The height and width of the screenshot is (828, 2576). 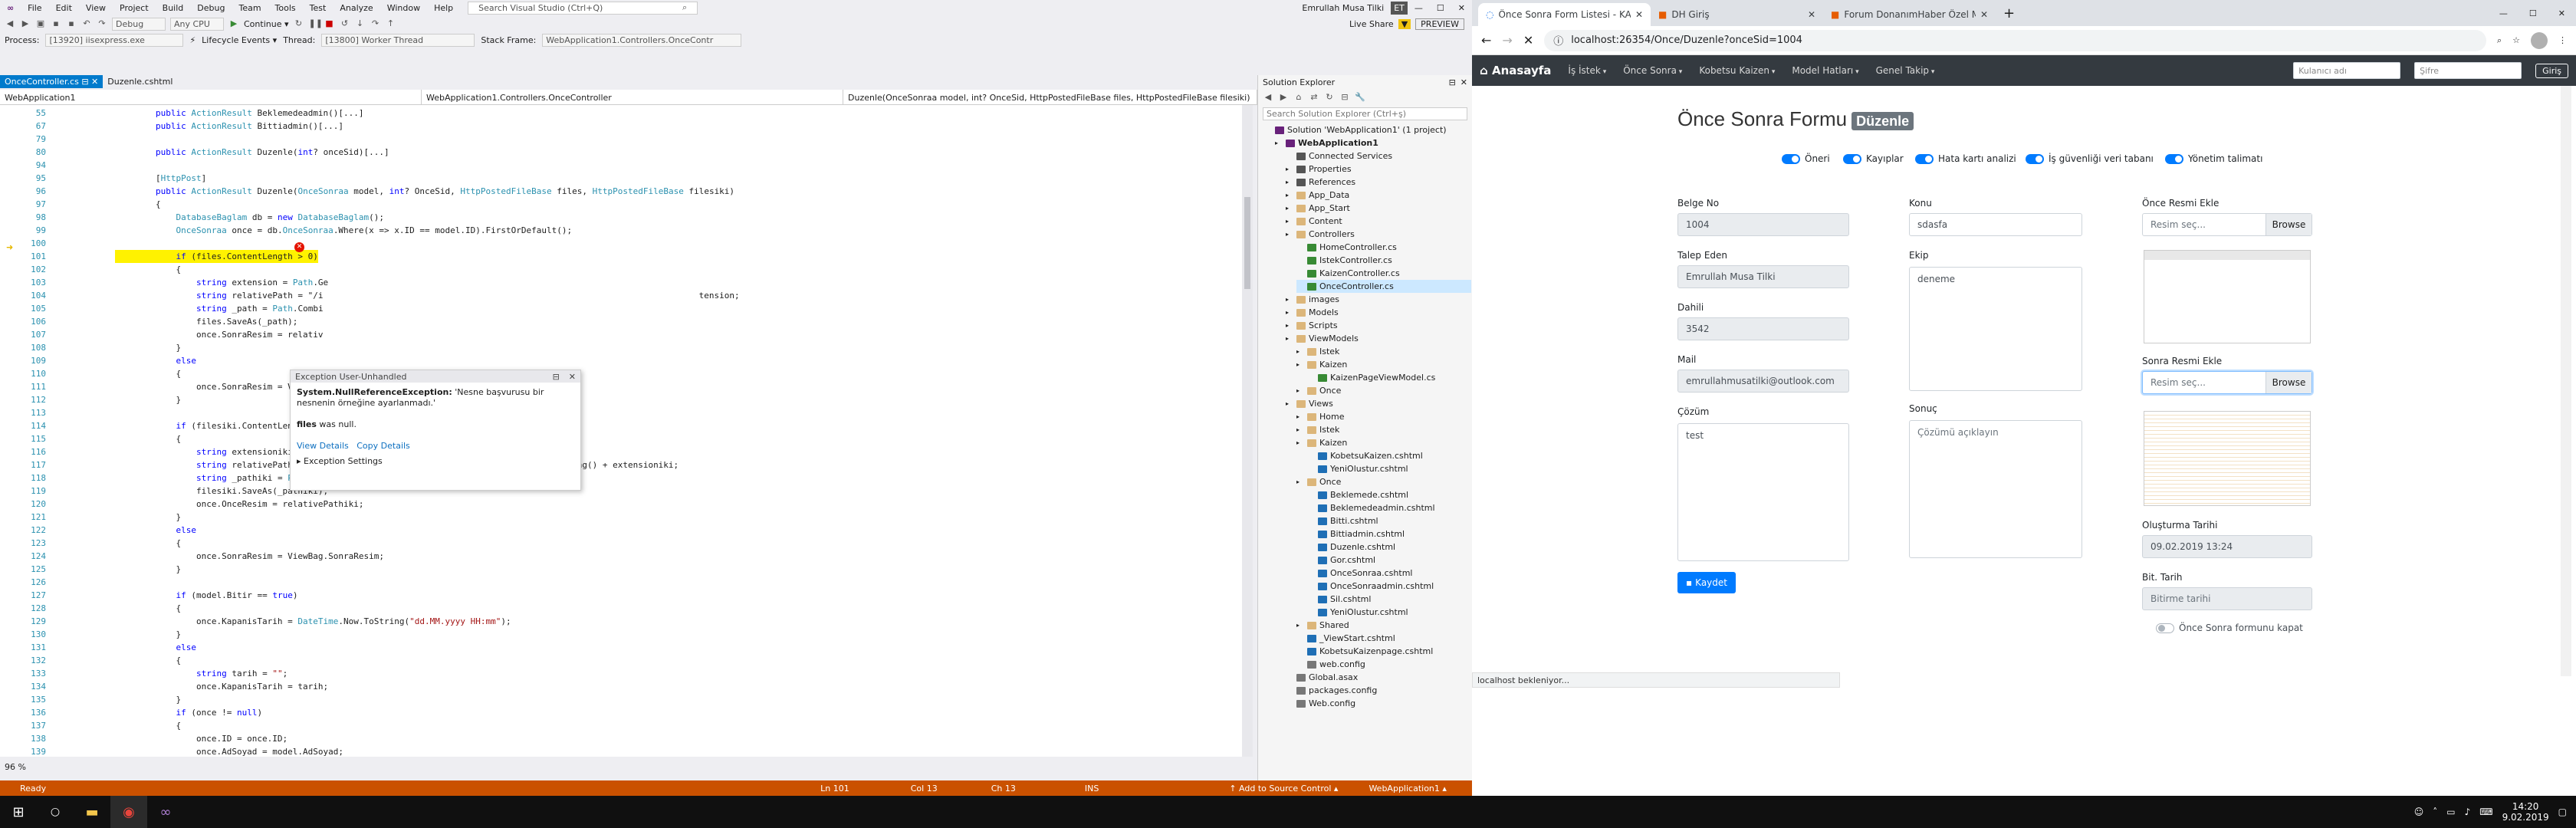 I want to click on tree-item: ▸ References, so click(x=1378, y=182).